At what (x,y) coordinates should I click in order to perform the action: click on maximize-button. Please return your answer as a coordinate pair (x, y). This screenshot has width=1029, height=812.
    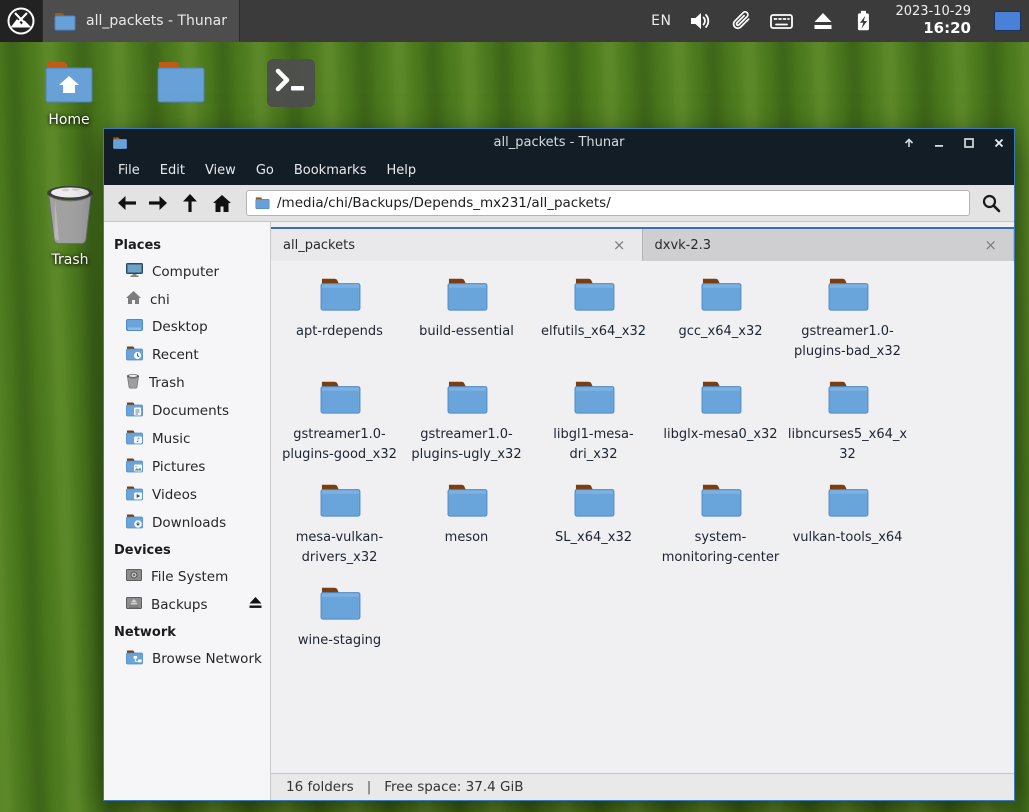
    Looking at the image, I should click on (969, 143).